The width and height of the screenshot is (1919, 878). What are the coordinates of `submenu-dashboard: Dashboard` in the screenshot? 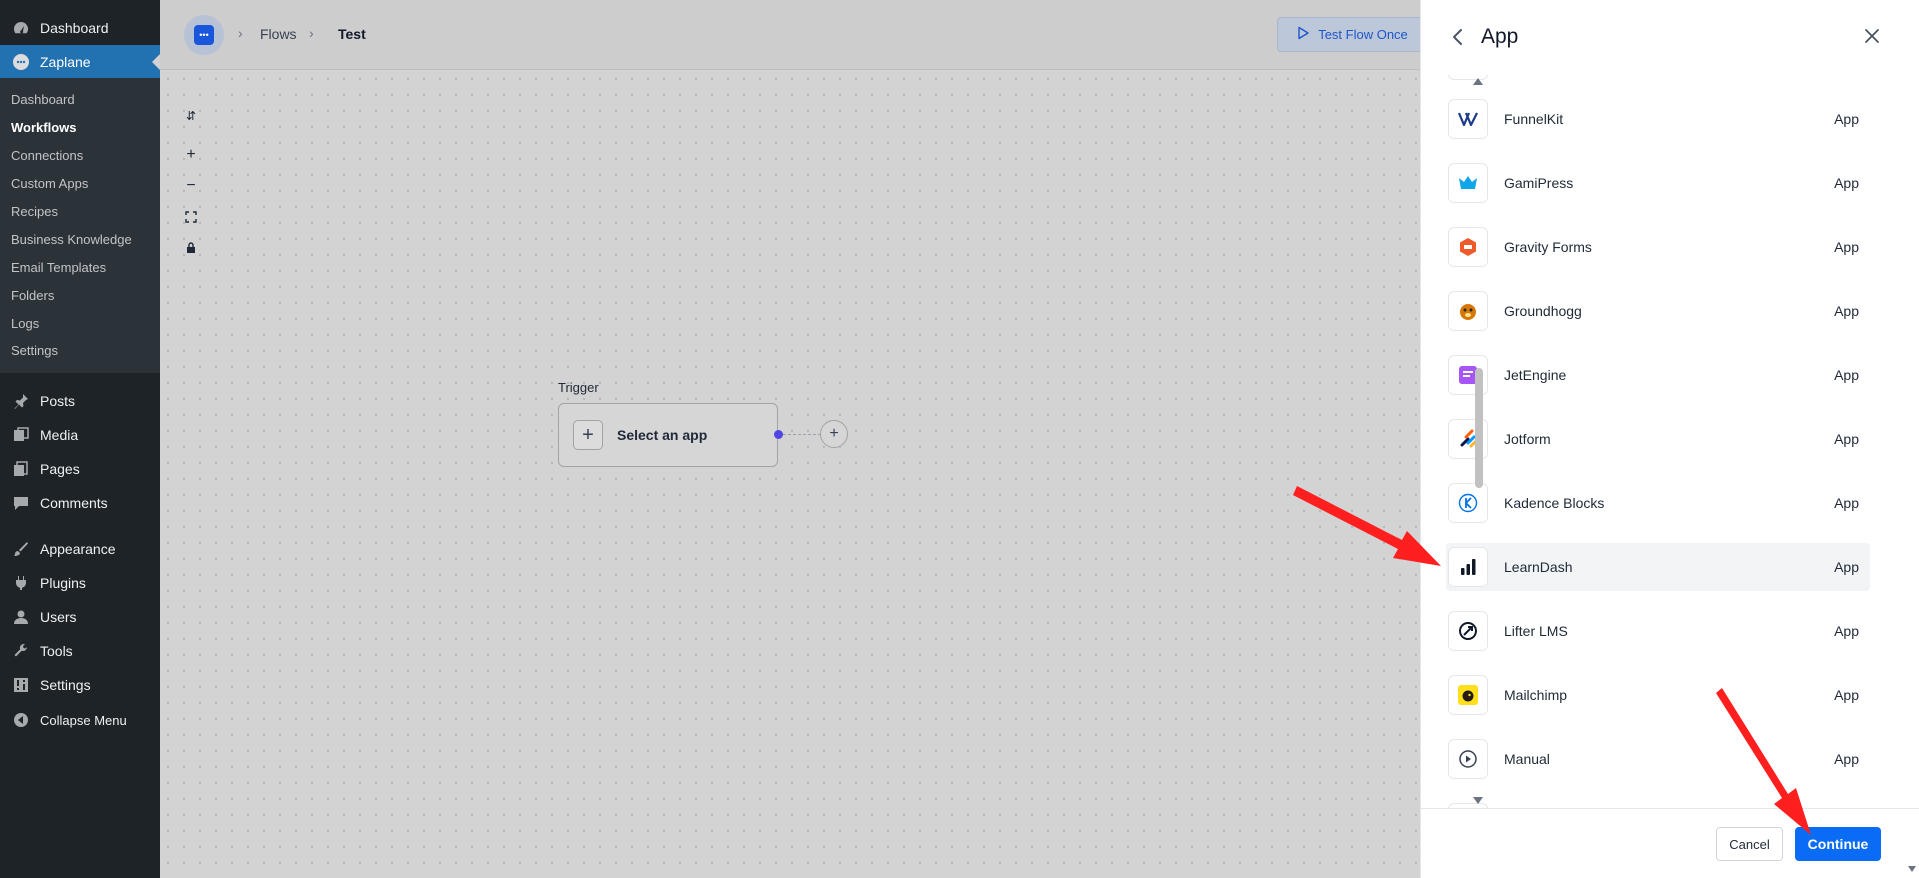 It's located at (43, 99).